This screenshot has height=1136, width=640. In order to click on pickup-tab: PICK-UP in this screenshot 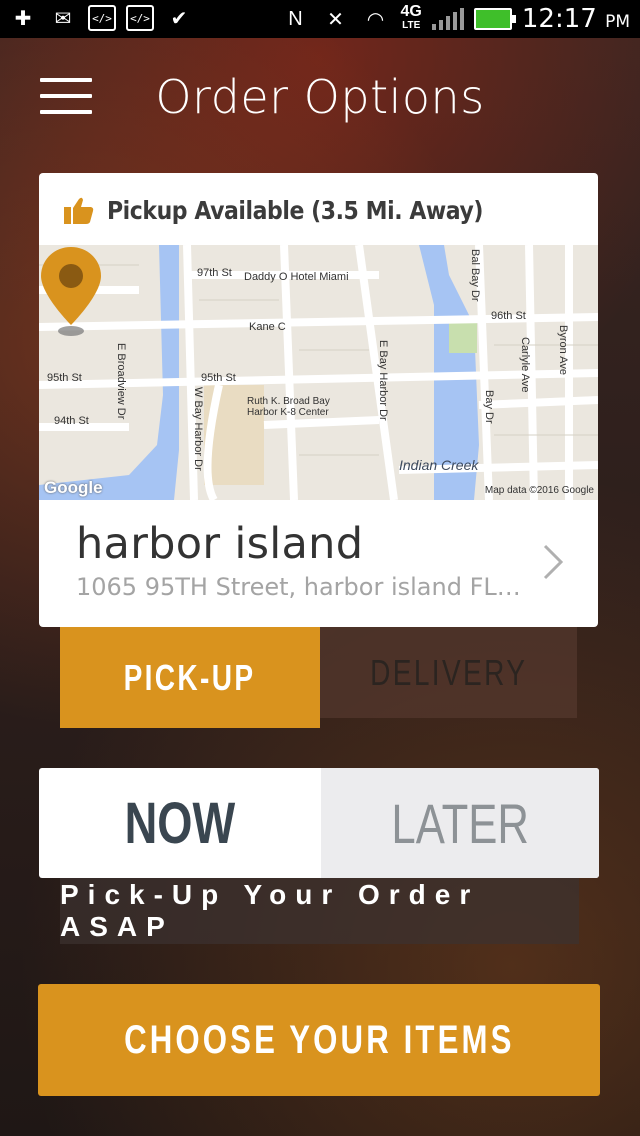, I will do `click(190, 677)`.